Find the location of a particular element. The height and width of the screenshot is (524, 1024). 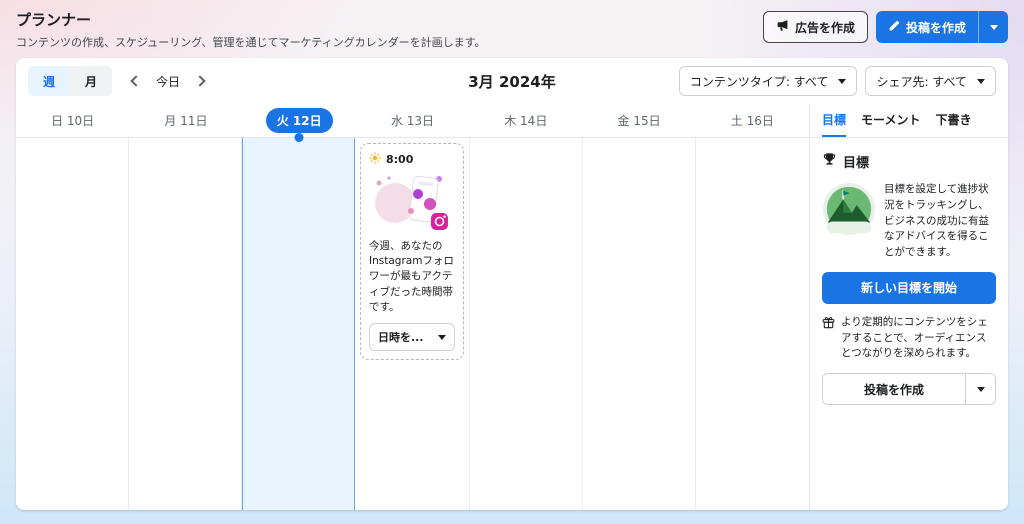

next-week-icon is located at coordinates (200, 81).